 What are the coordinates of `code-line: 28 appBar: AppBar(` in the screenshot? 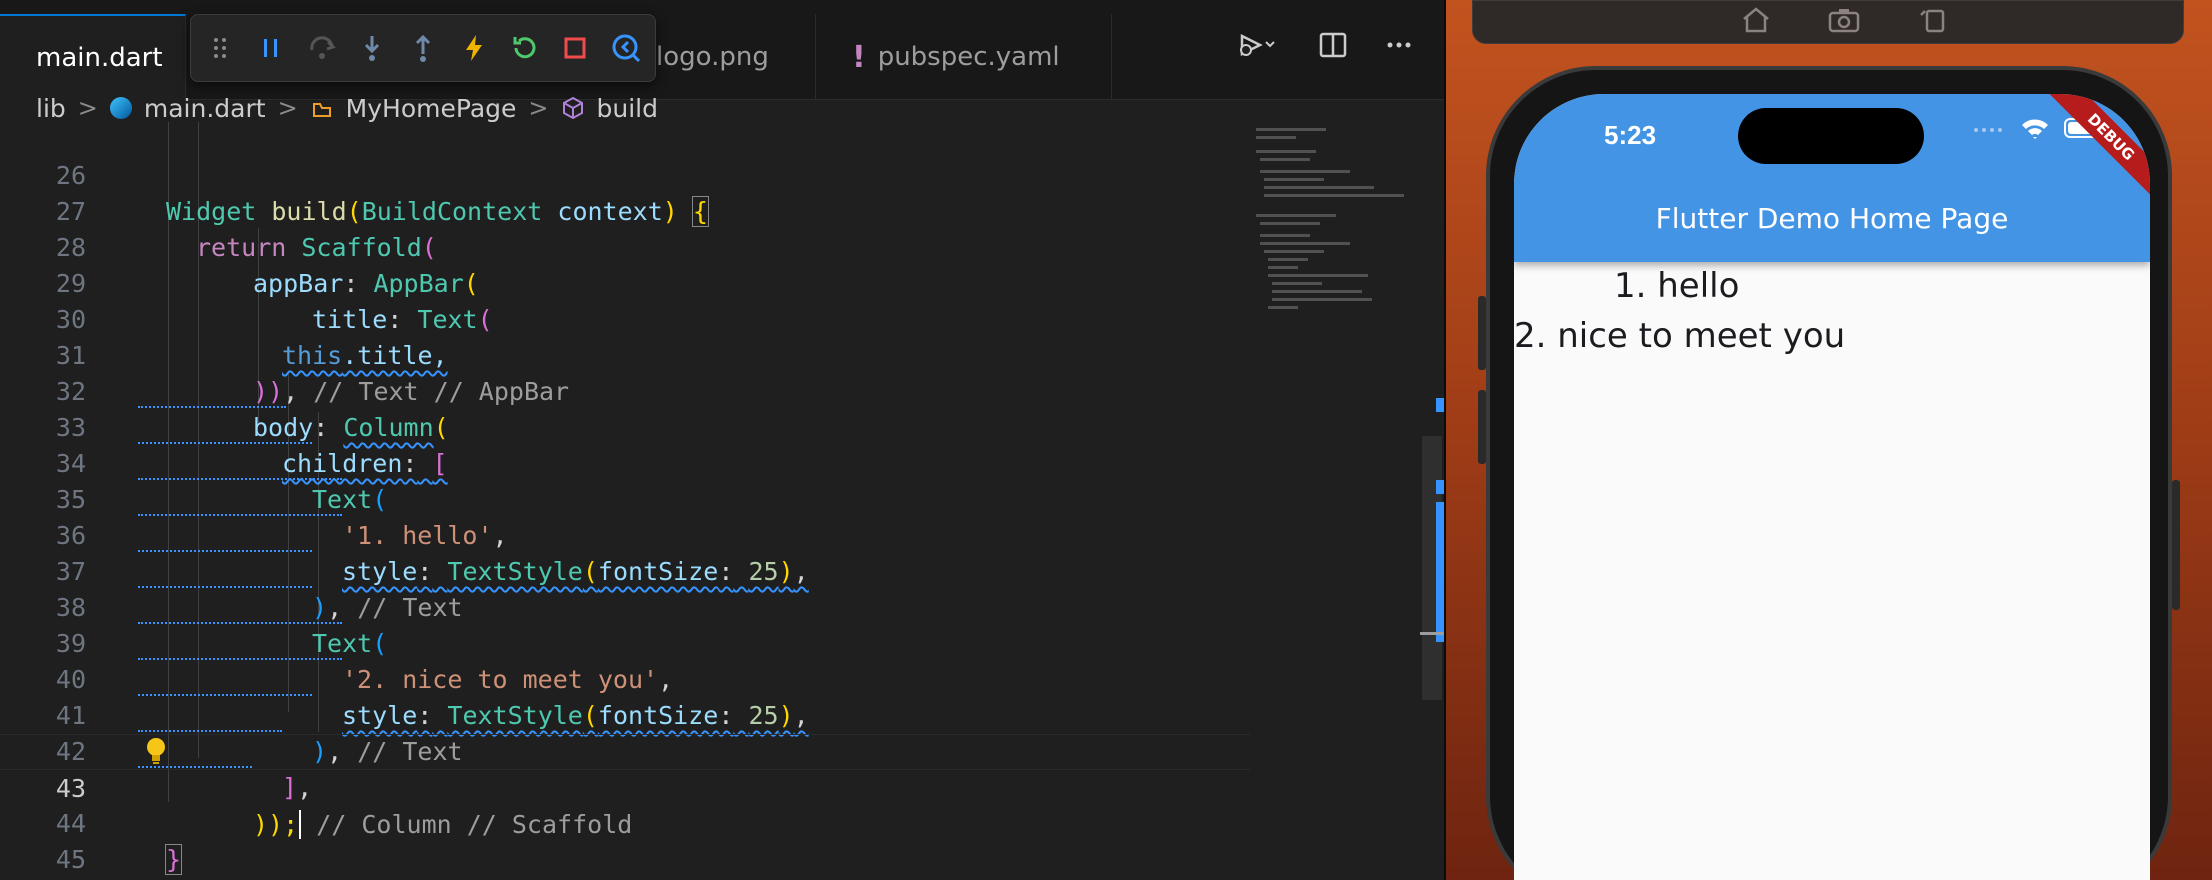 It's located at (625, 246).